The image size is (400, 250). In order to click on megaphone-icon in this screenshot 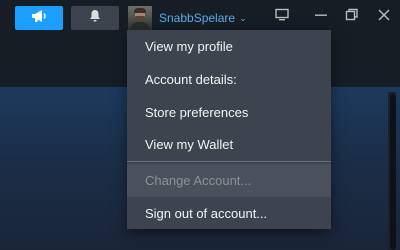, I will do `click(39, 18)`.